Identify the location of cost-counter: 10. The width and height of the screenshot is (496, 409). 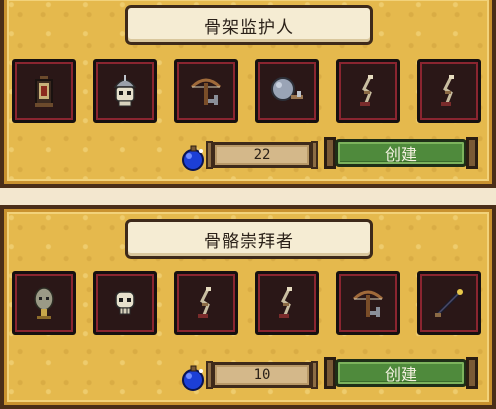
(262, 375).